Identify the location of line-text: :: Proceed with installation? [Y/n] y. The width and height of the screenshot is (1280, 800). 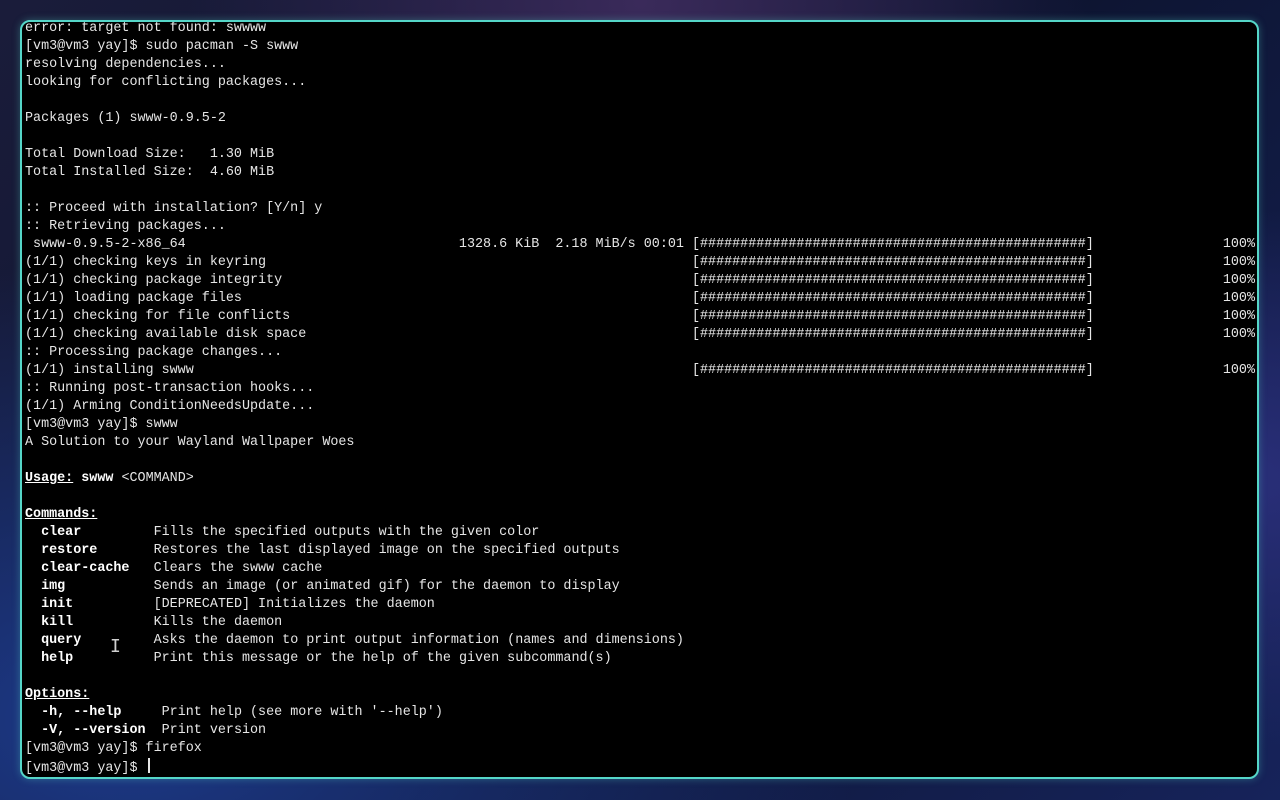
(174, 208).